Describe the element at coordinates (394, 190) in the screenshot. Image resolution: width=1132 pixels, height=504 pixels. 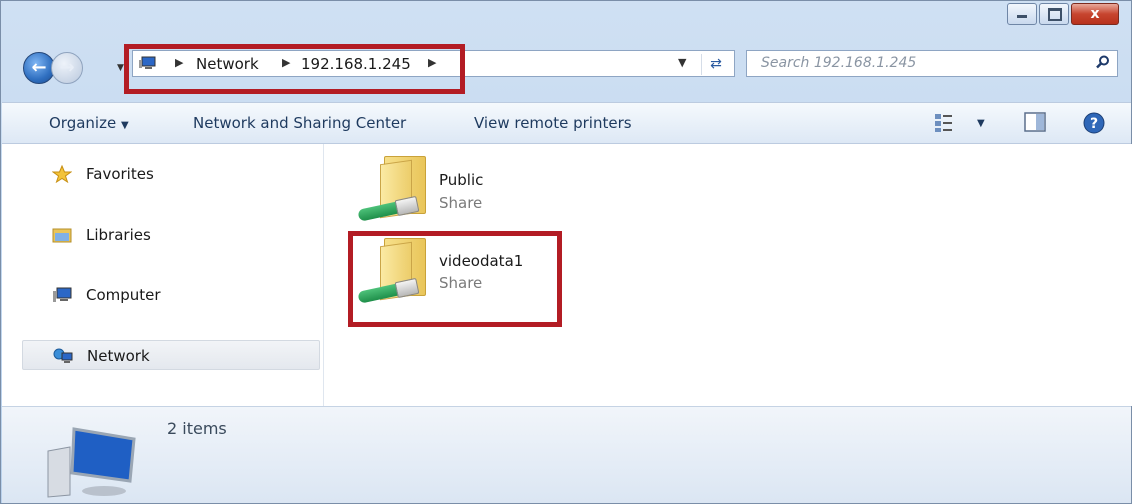
I see `share-folder-icon` at that location.